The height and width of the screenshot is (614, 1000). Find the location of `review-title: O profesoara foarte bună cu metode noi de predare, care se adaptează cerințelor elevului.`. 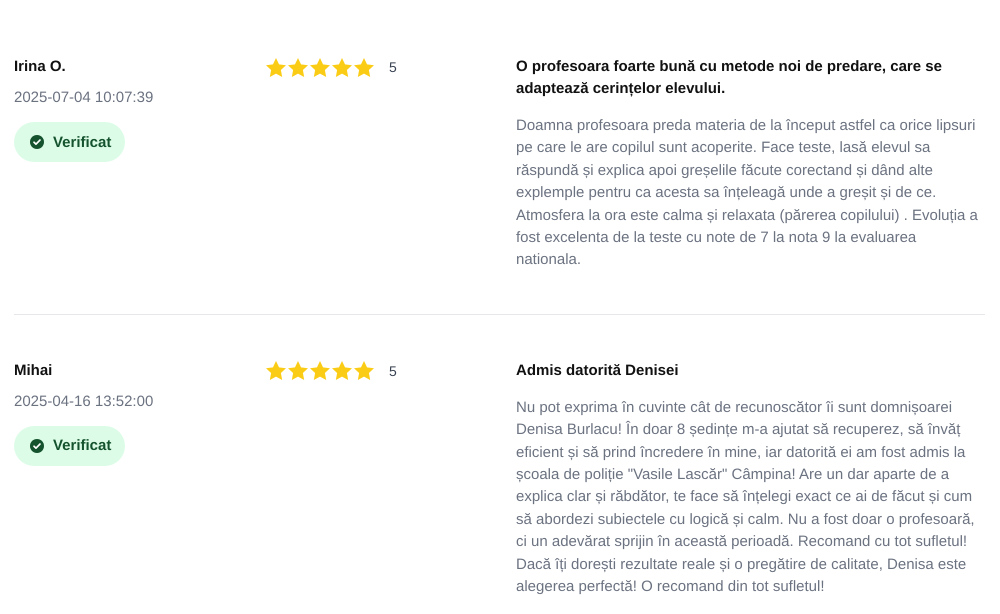

review-title: O profesoara foarte bună cu metode noi de predare, care se adaptează cerințelor elevului. is located at coordinates (729, 78).